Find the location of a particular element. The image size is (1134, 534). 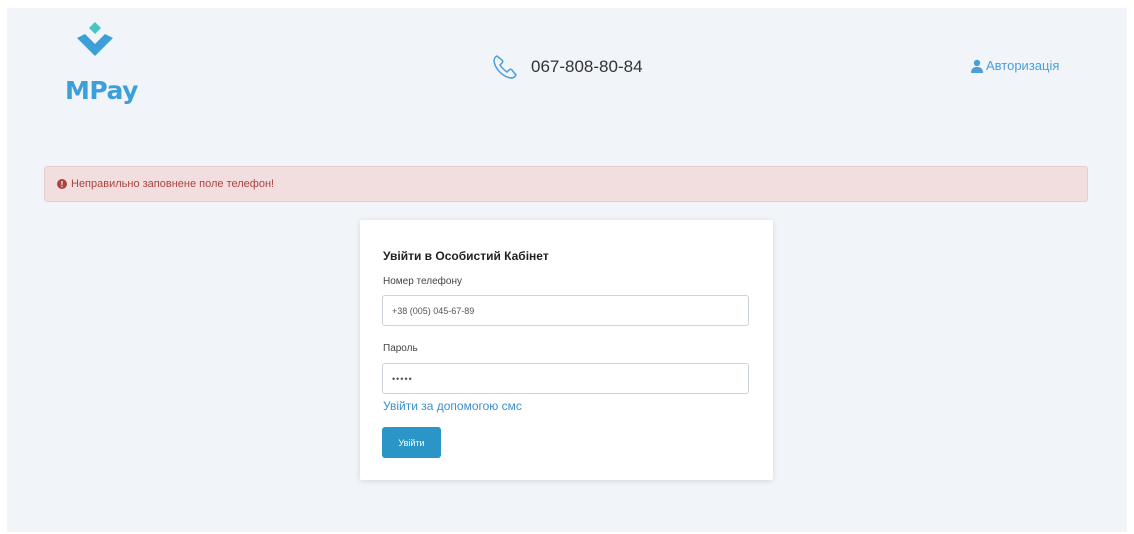

phone-label: Номер телефону is located at coordinates (422, 281).